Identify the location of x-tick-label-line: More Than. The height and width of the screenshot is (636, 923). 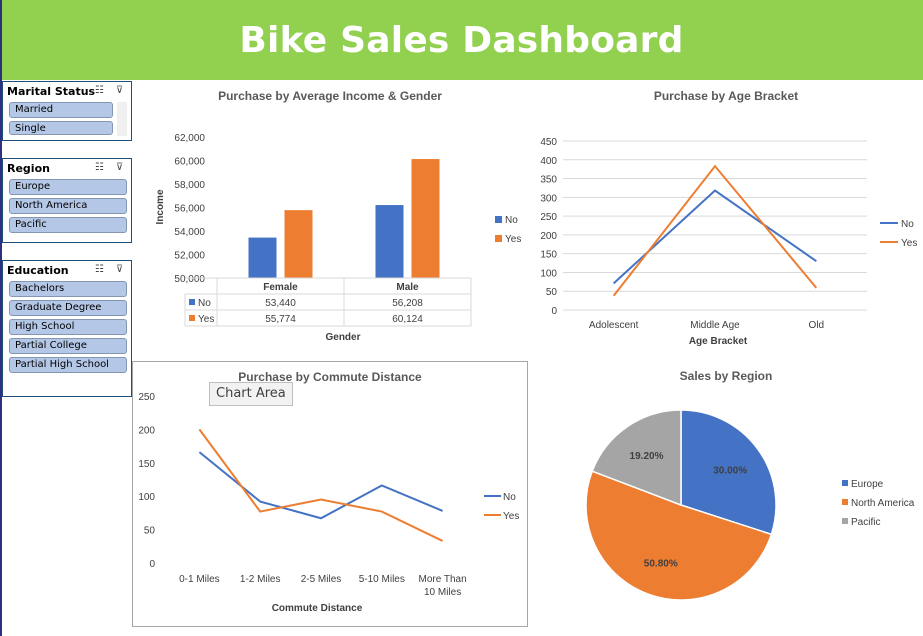
(443, 579).